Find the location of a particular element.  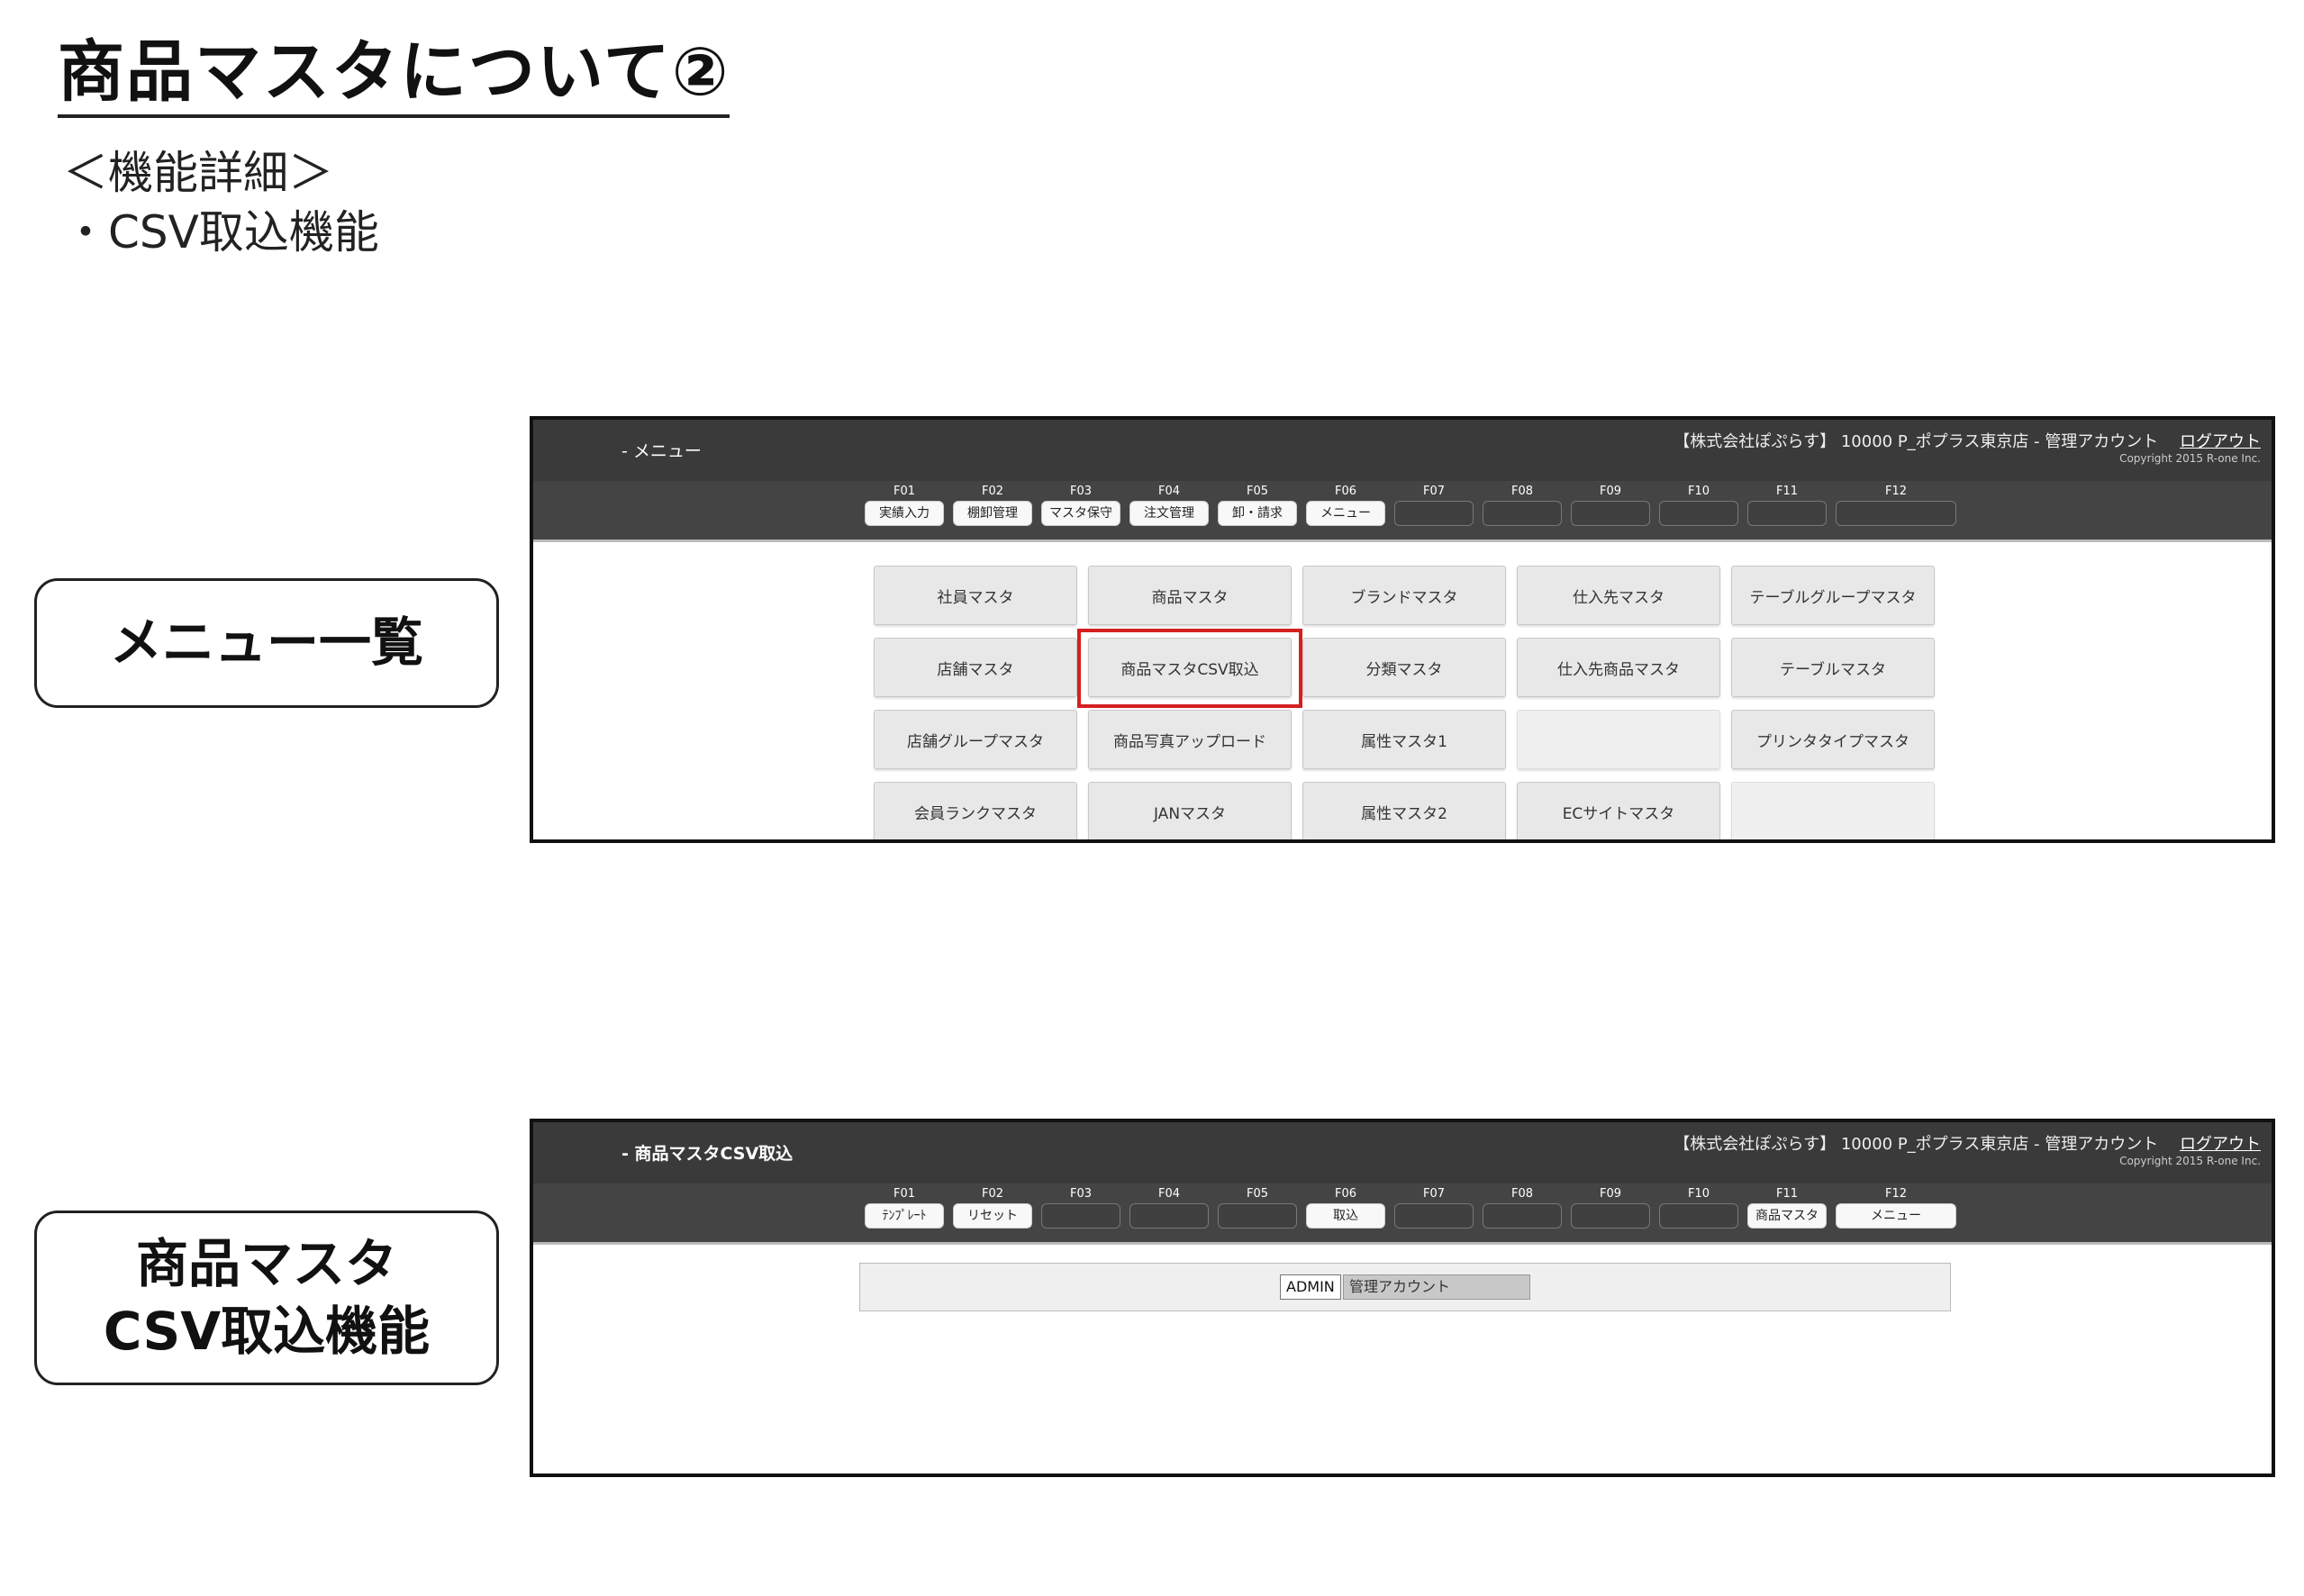

fkey-f03: F03 is located at coordinates (1080, 1214).